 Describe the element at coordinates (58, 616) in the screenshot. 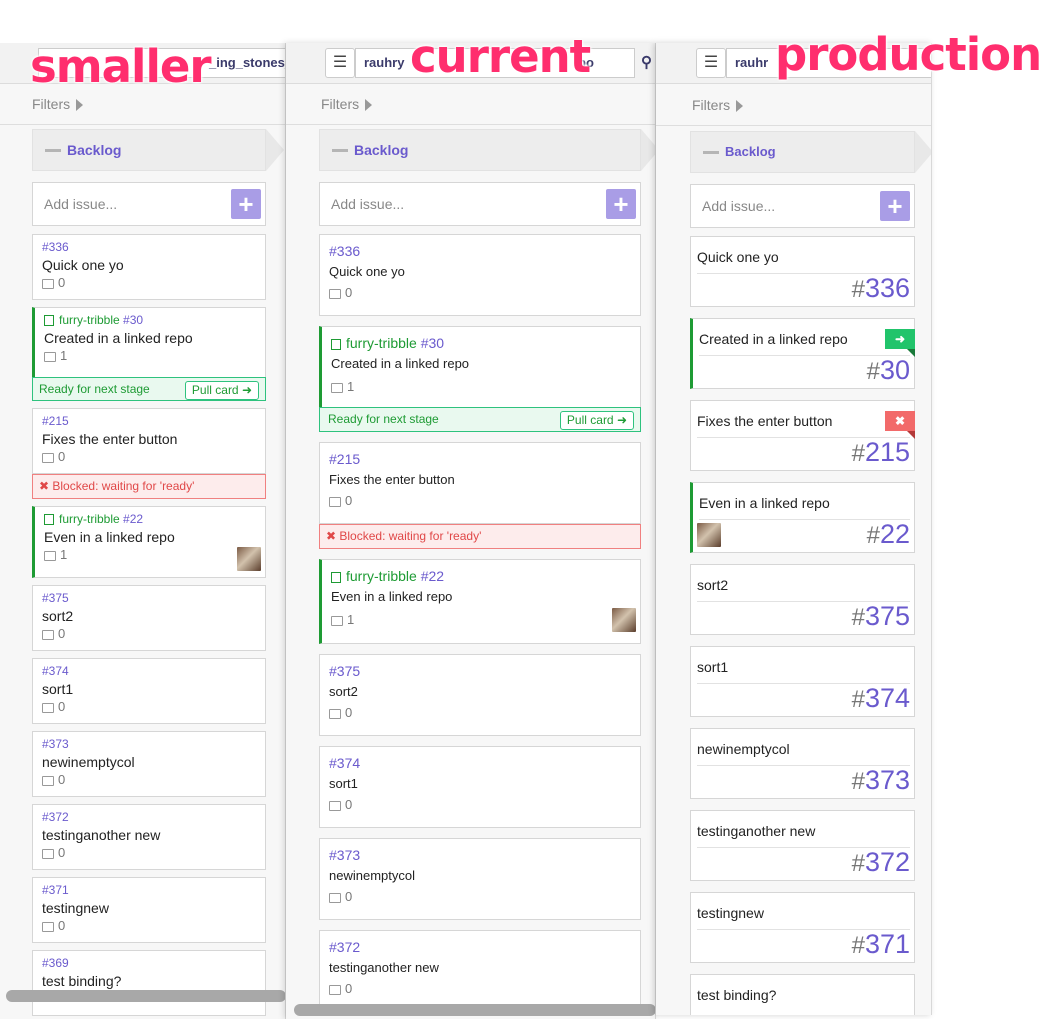

I see `issue-title: sort2` at that location.